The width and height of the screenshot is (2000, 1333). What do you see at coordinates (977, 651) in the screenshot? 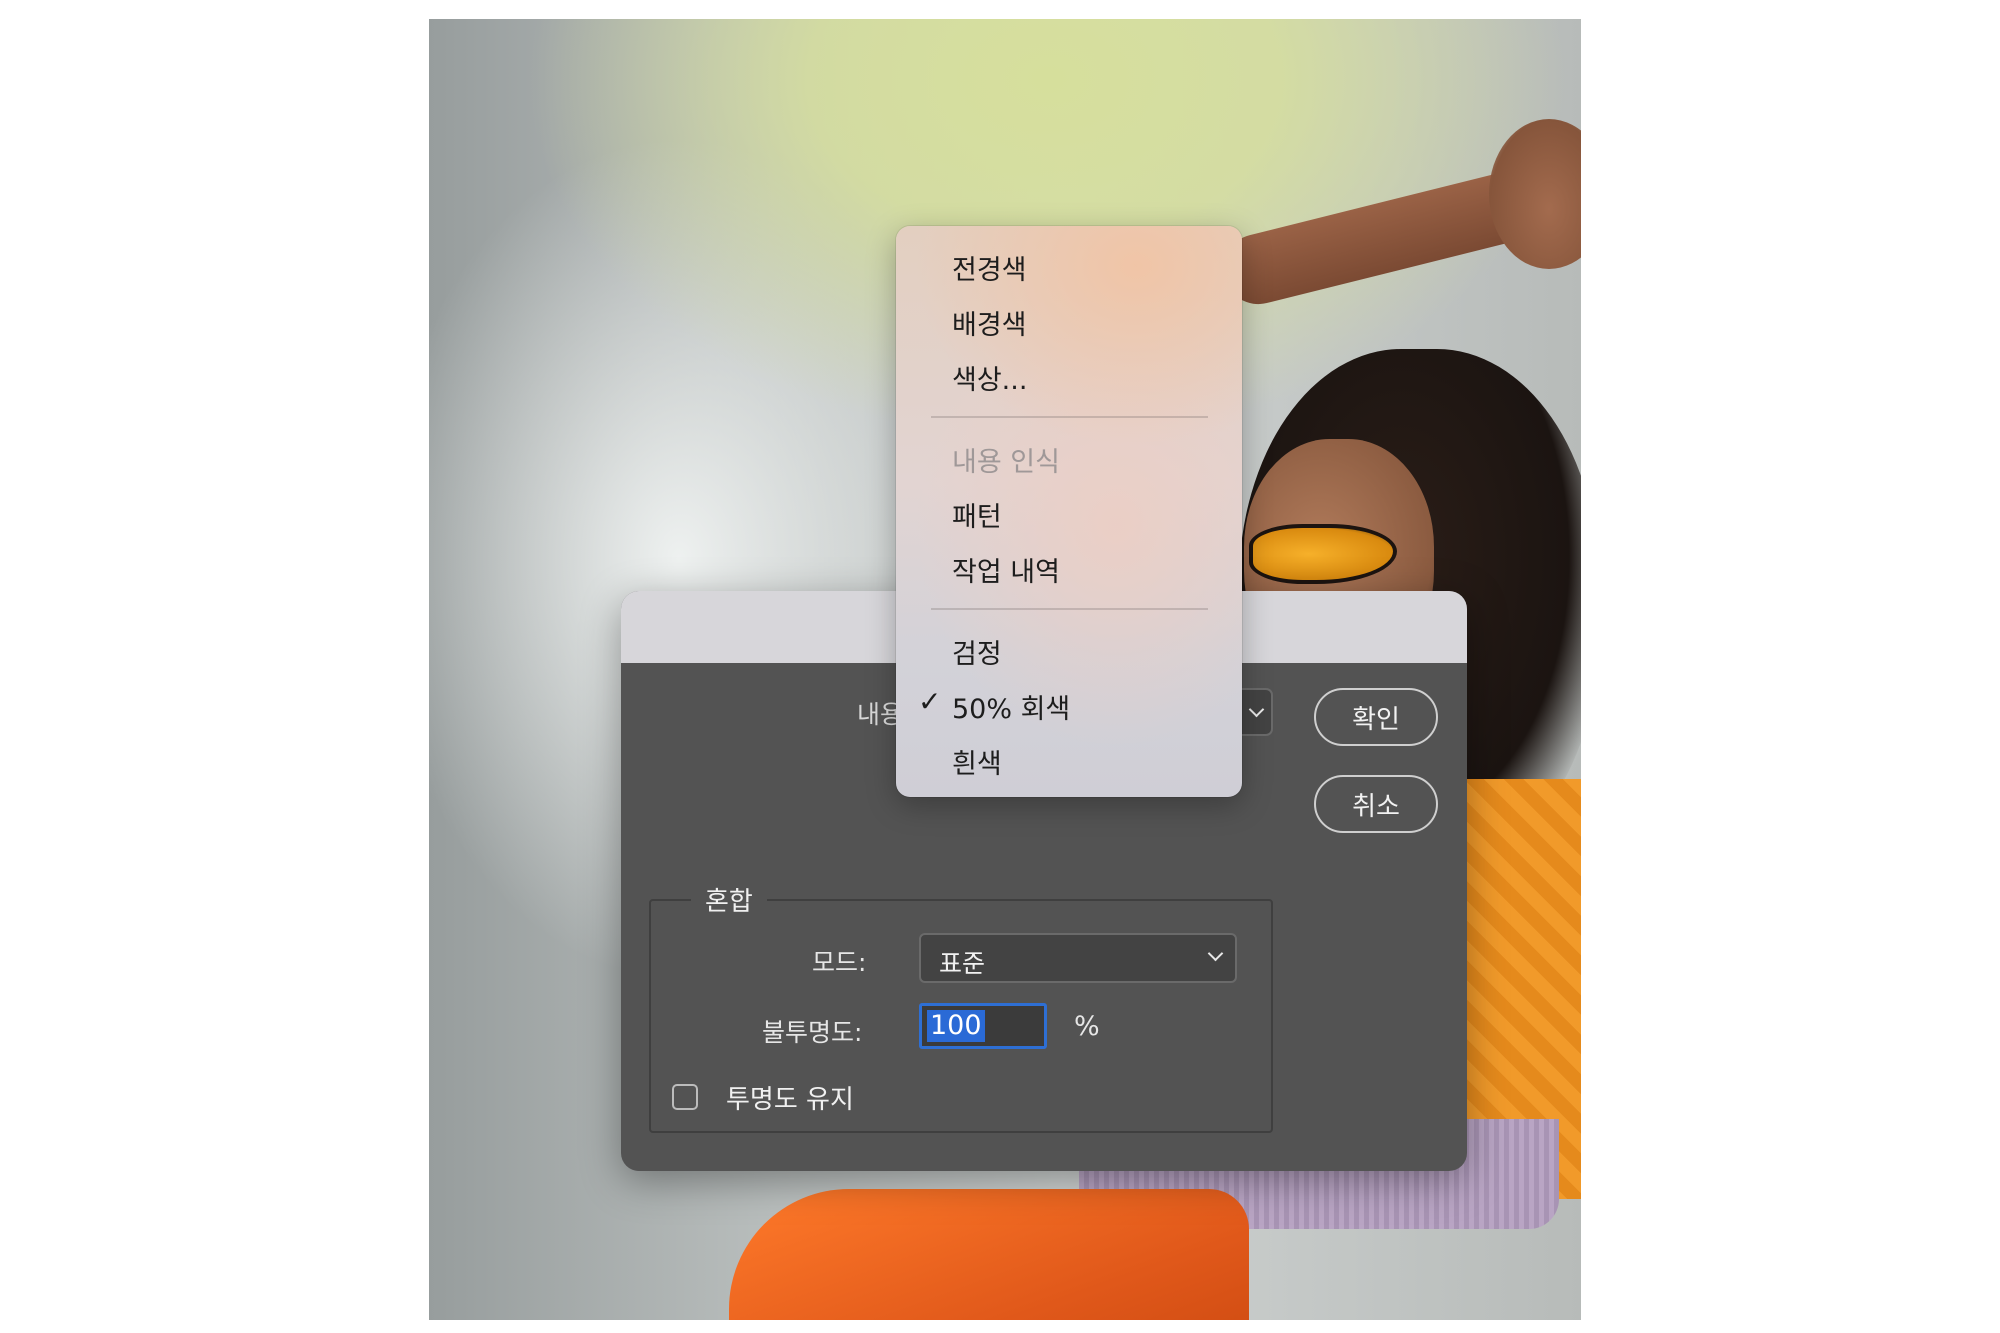
I see `menu-item-black: 검정` at bounding box center [977, 651].